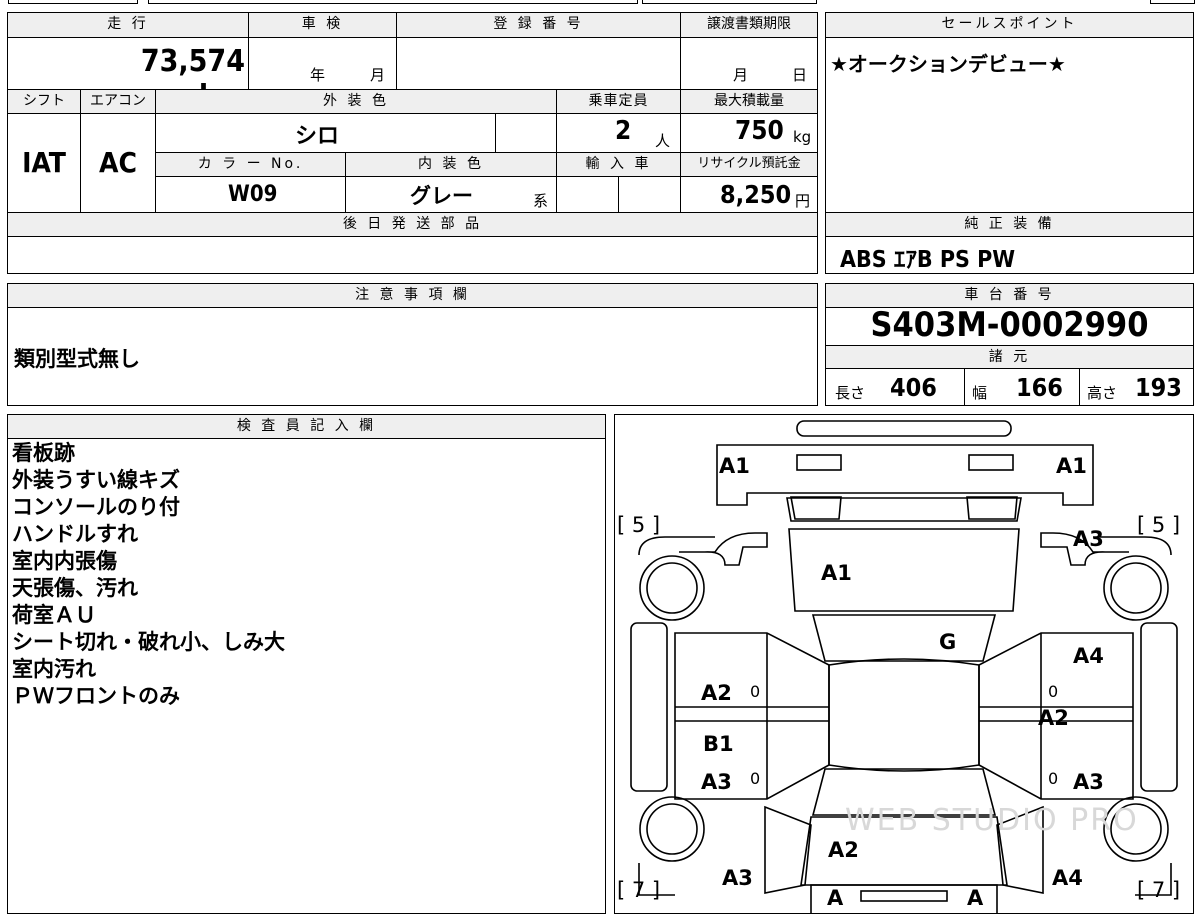 The height and width of the screenshot is (914, 1200). What do you see at coordinates (317, 136) in the screenshot?
I see `exterior-color-value: シロ` at bounding box center [317, 136].